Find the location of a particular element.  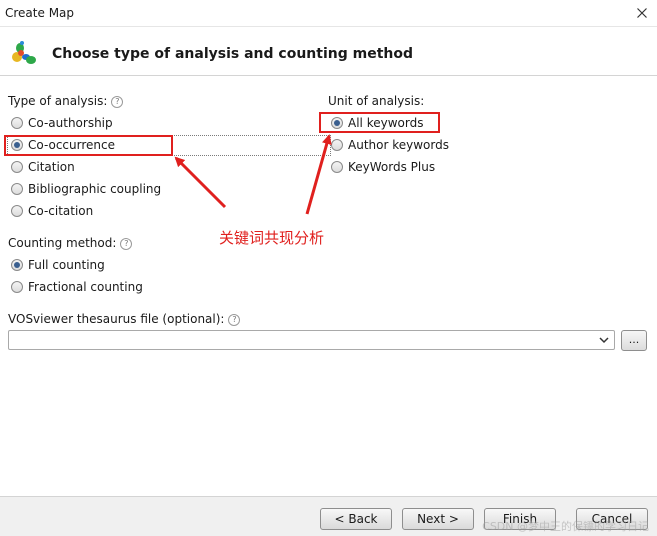

annotation-label: 关键词共现分析 is located at coordinates (272, 238).